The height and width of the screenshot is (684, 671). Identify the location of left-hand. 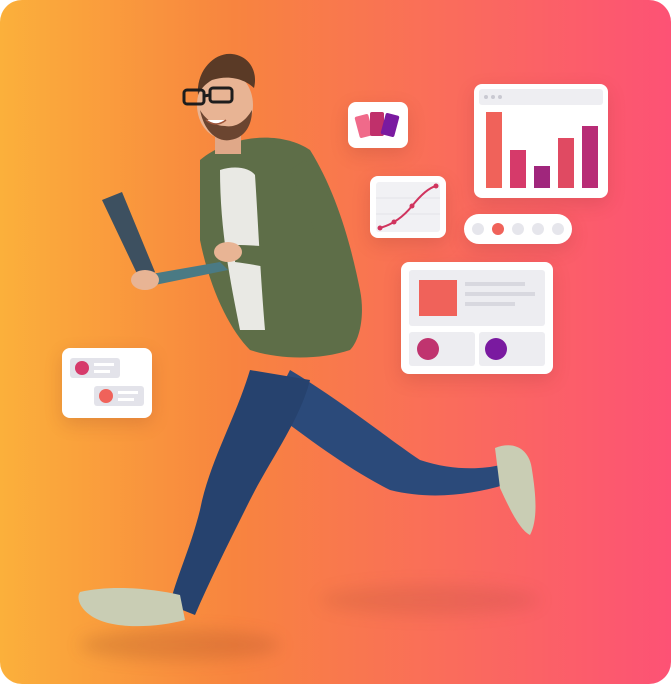
(145, 280).